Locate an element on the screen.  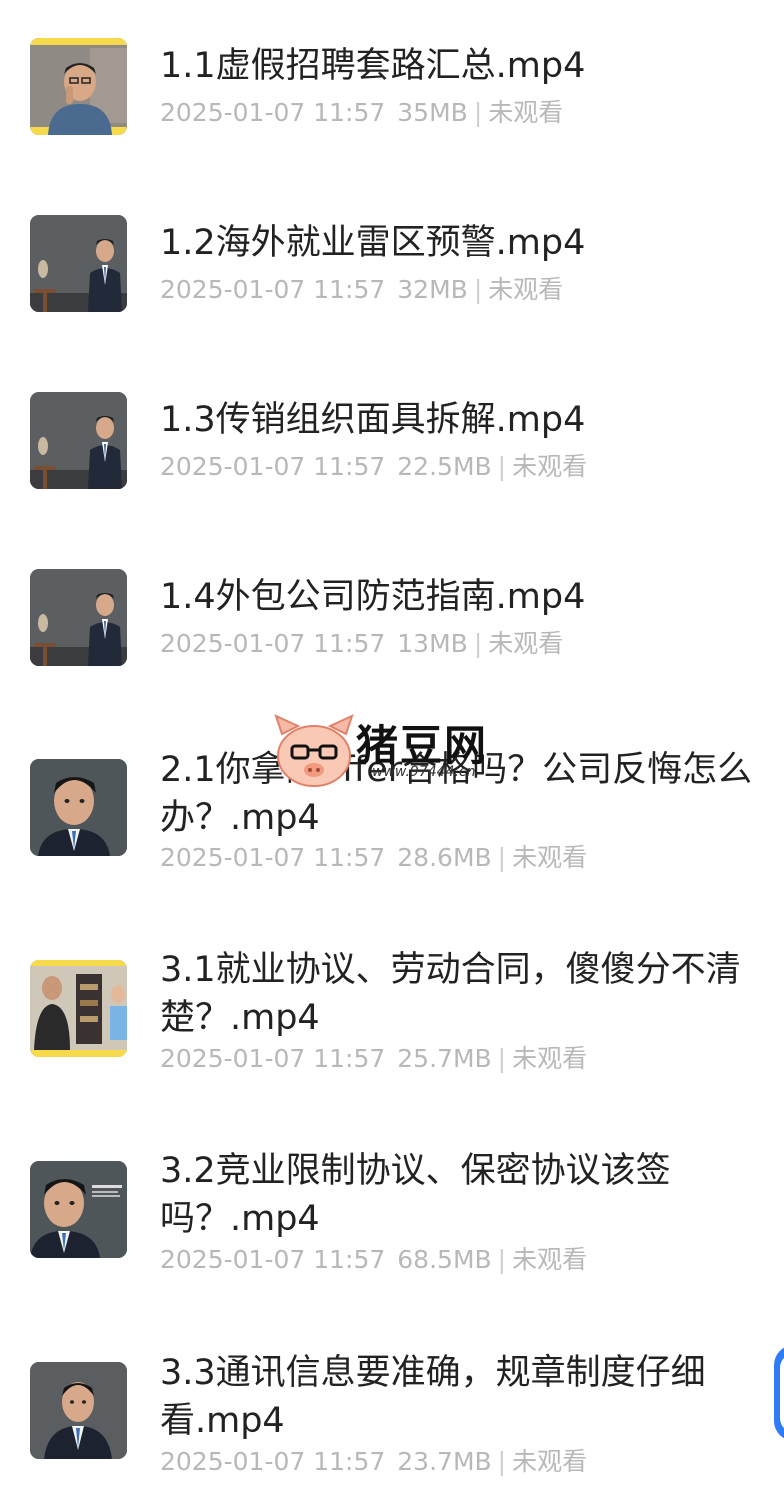
file-title: 3.2竞业限制协议、保密协议该签吗？.mp4 is located at coordinates (415, 1195).